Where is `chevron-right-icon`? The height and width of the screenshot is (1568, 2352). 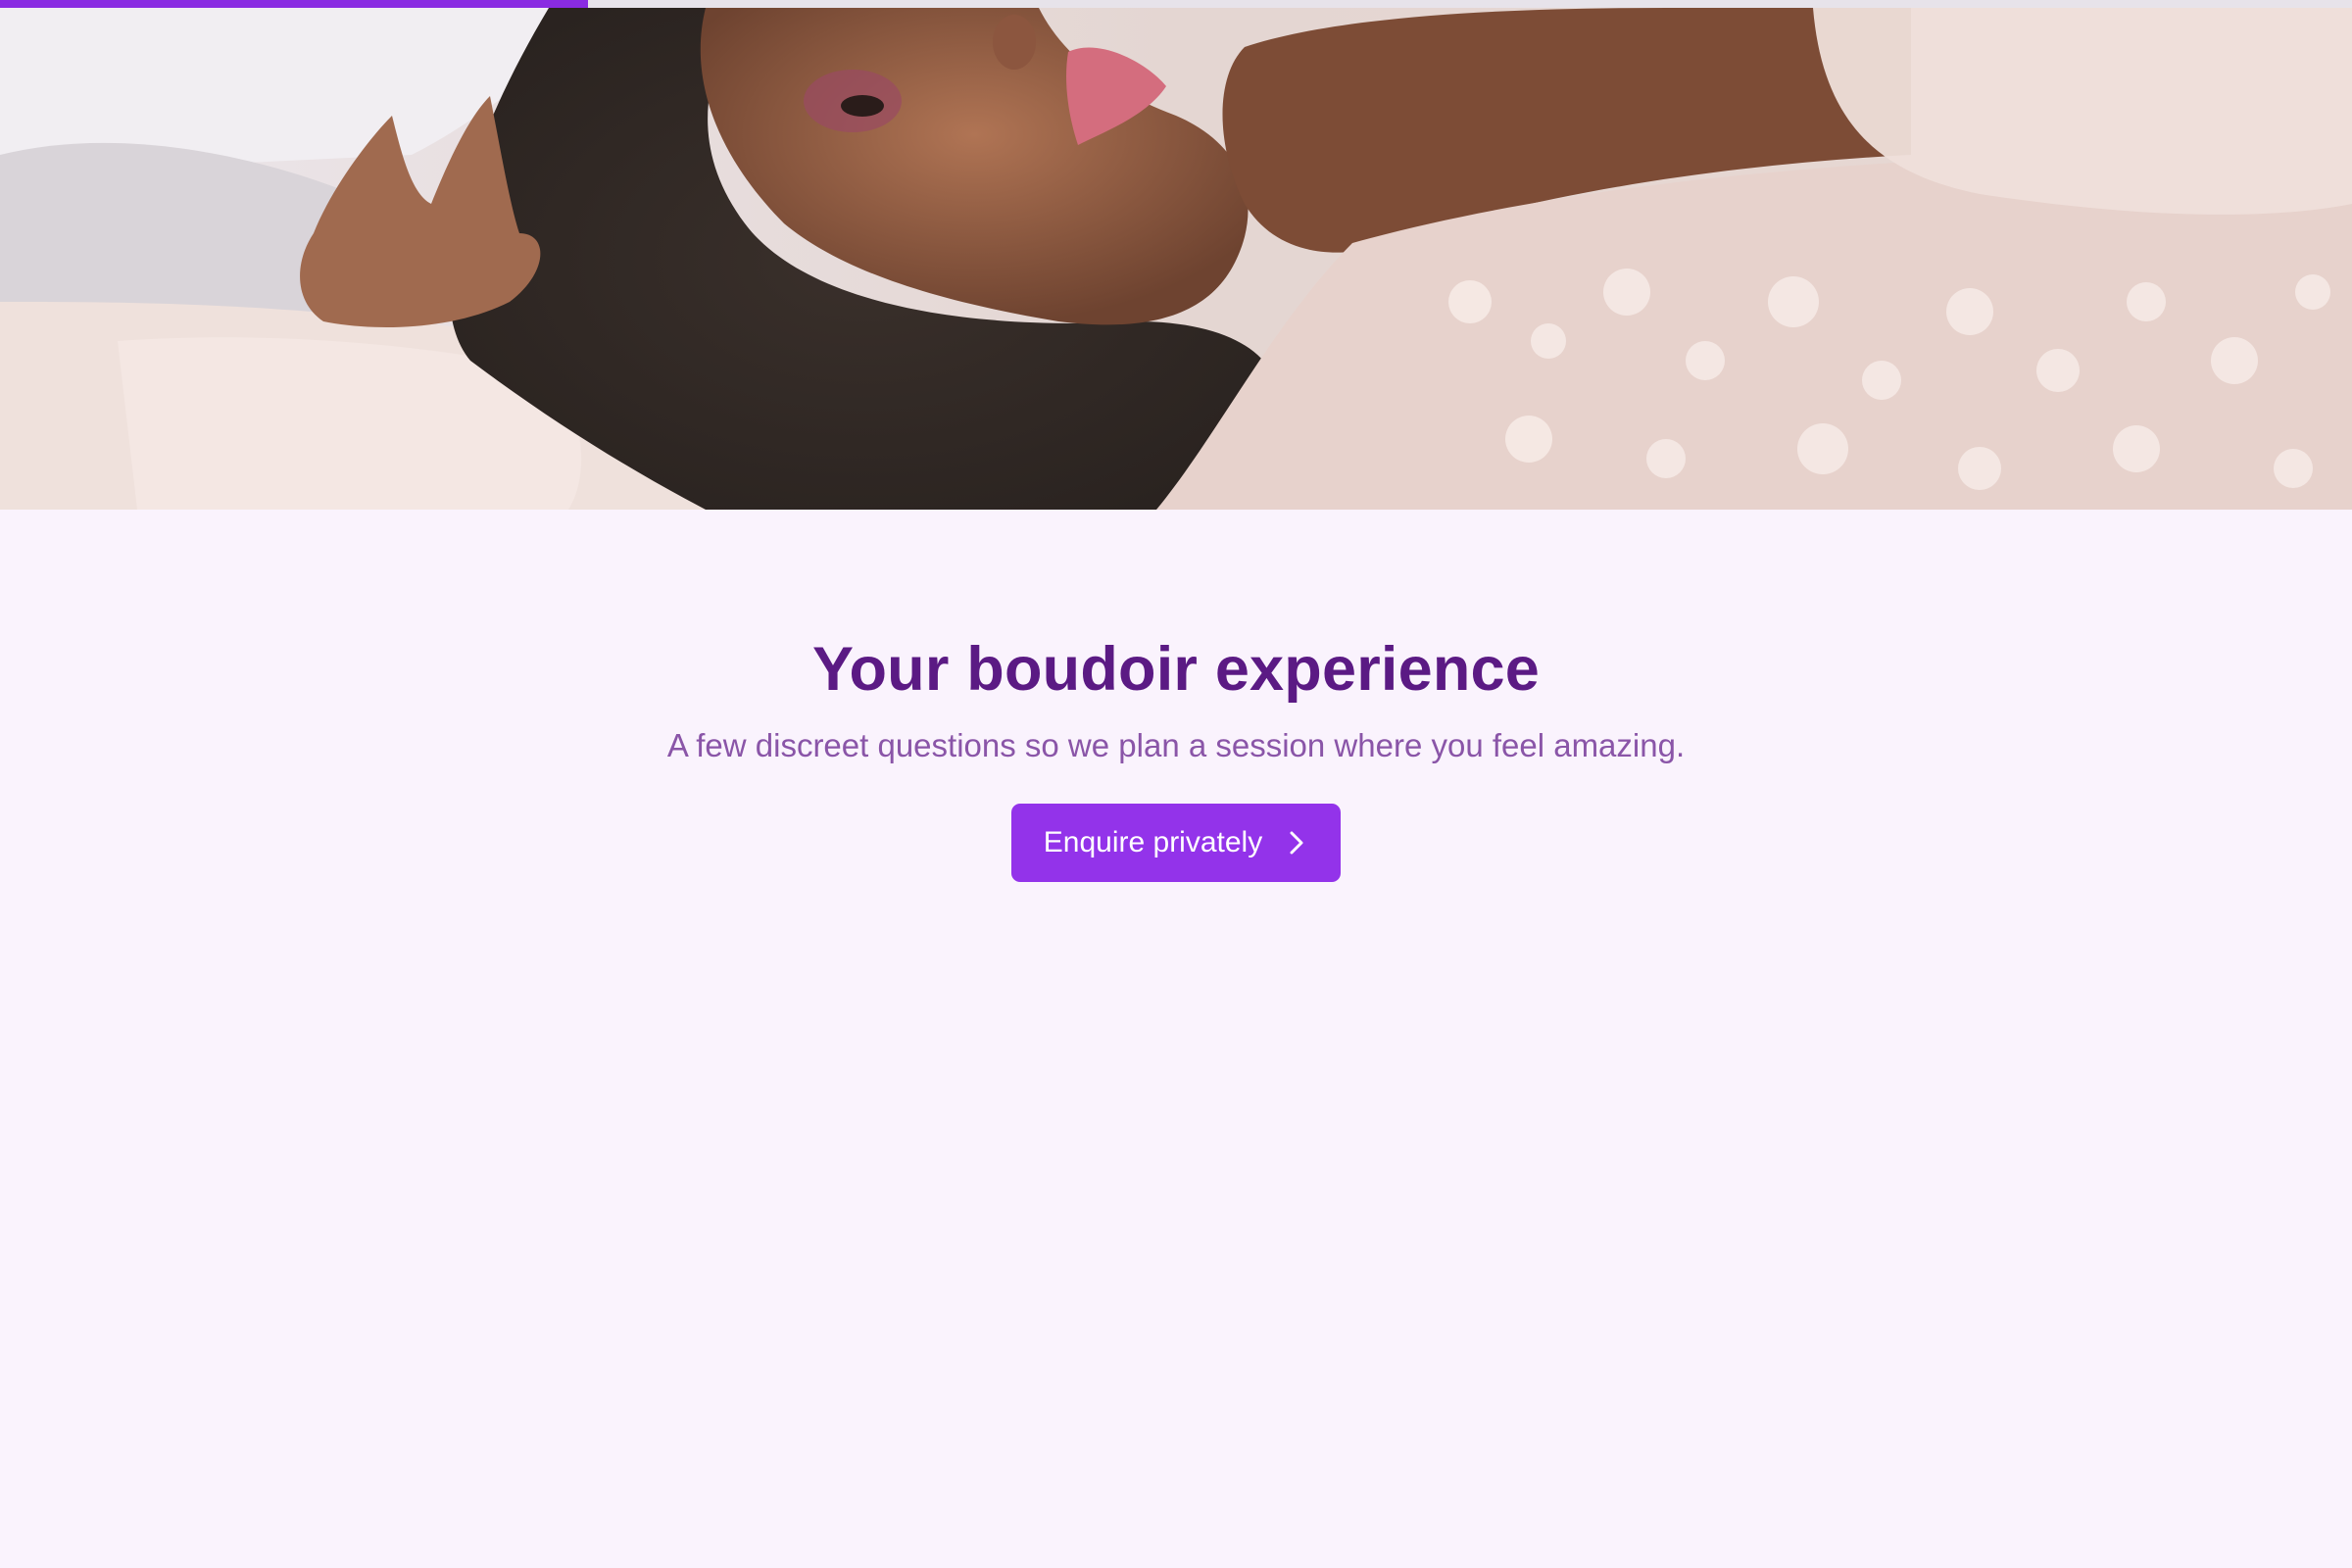 chevron-right-icon is located at coordinates (1296, 843).